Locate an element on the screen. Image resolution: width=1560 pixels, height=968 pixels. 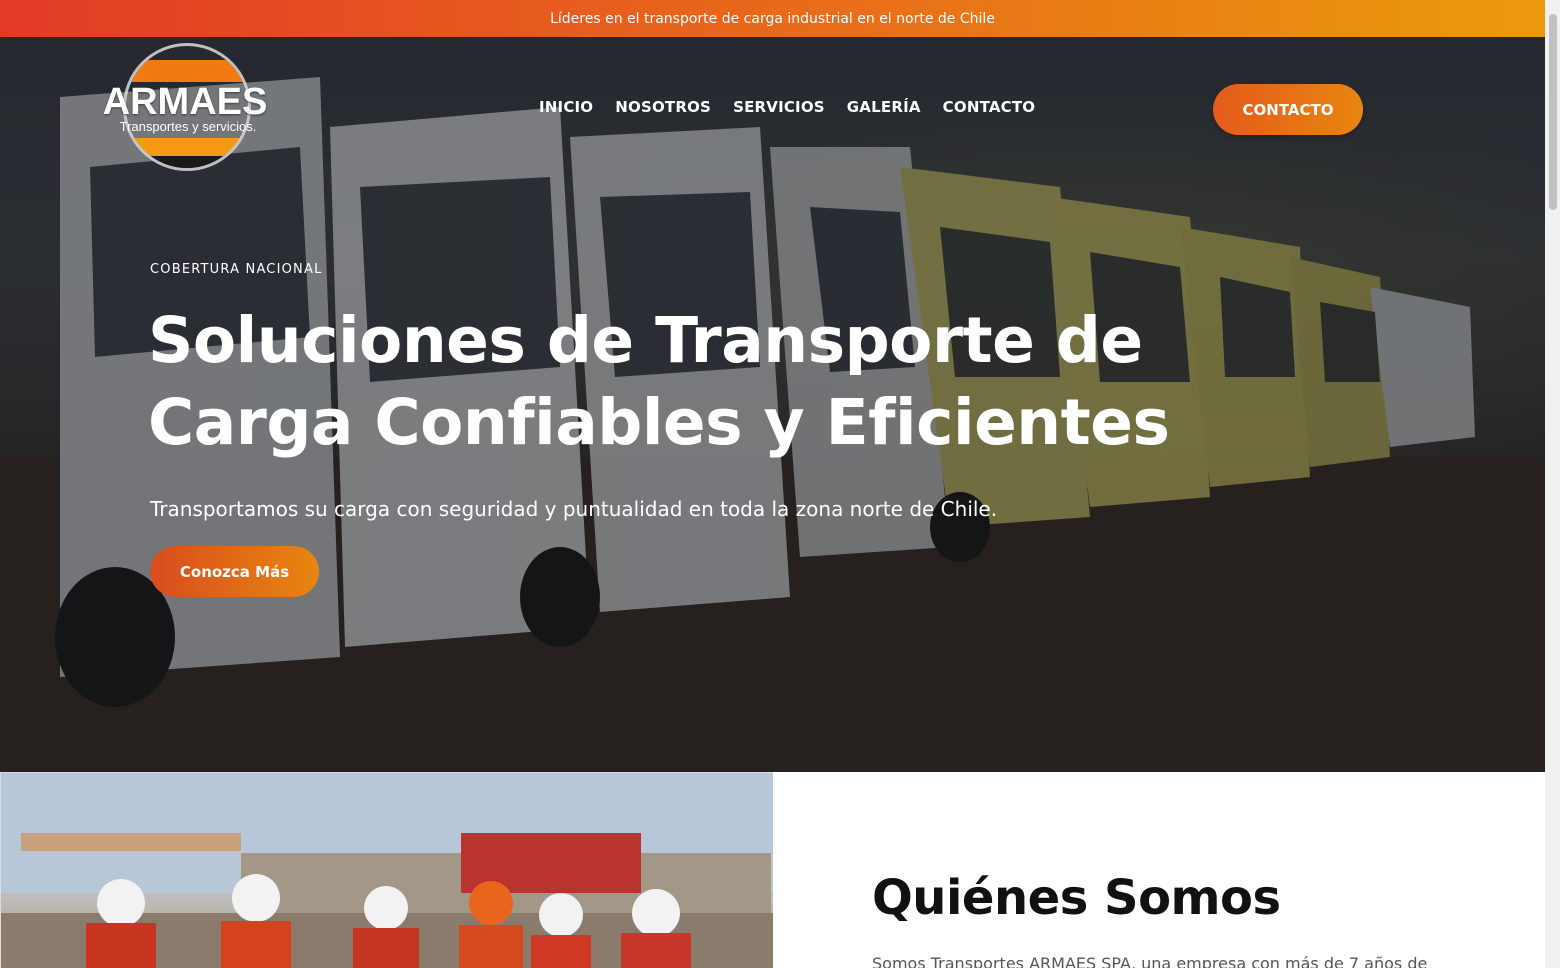
company-logo: ARMAES Transportes y servicios. is located at coordinates (185, 109).